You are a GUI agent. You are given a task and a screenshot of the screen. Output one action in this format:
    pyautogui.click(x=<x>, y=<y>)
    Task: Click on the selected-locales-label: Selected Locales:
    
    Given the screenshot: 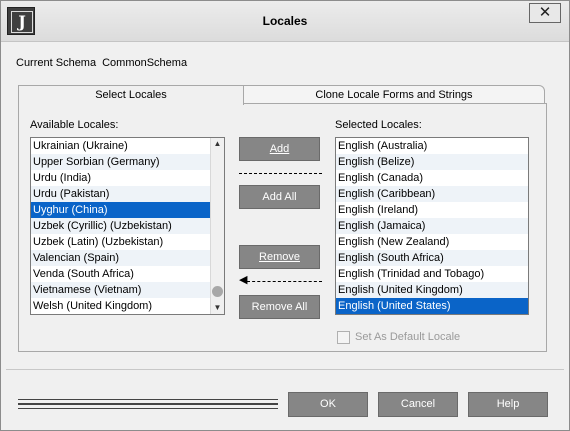 What is the action you would take?
    pyautogui.click(x=378, y=125)
    